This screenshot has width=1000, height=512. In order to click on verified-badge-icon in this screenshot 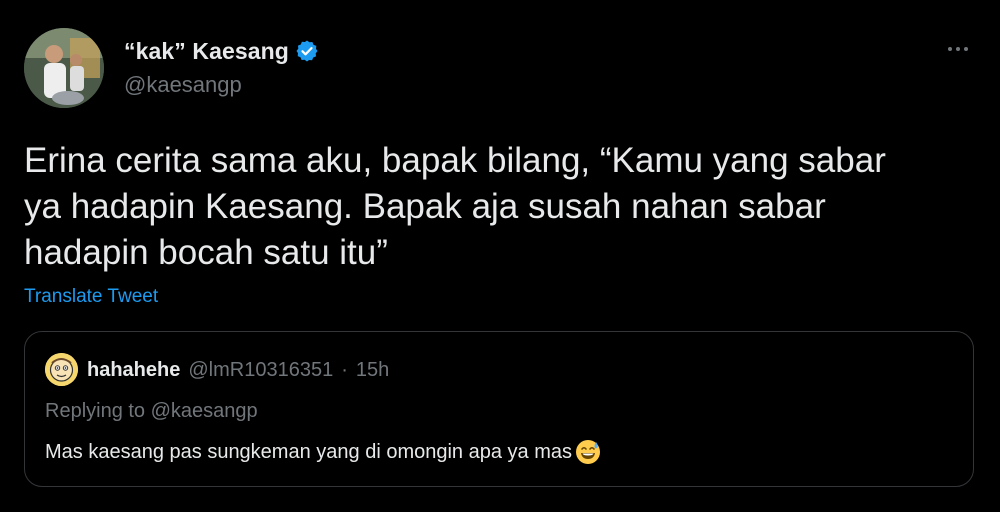, I will do `click(307, 51)`.